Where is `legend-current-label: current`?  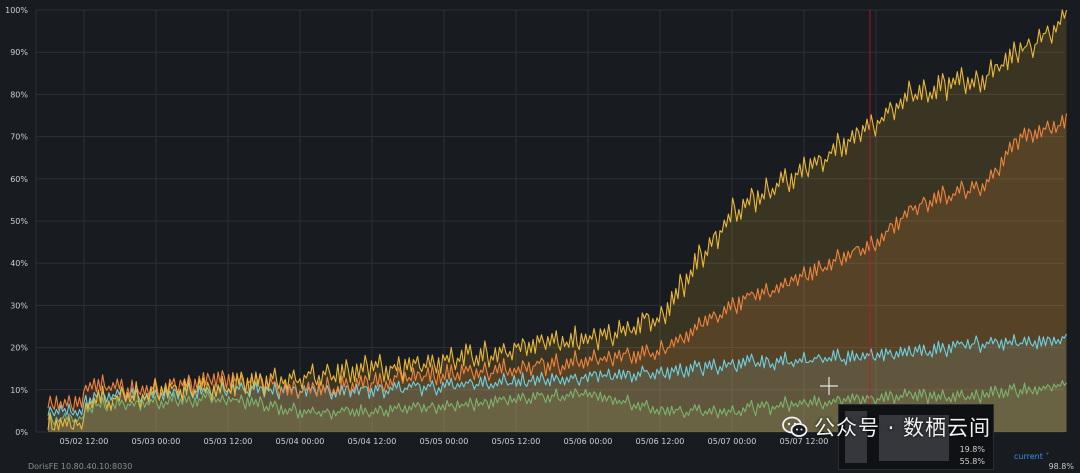 legend-current-label: current is located at coordinates (1028, 456).